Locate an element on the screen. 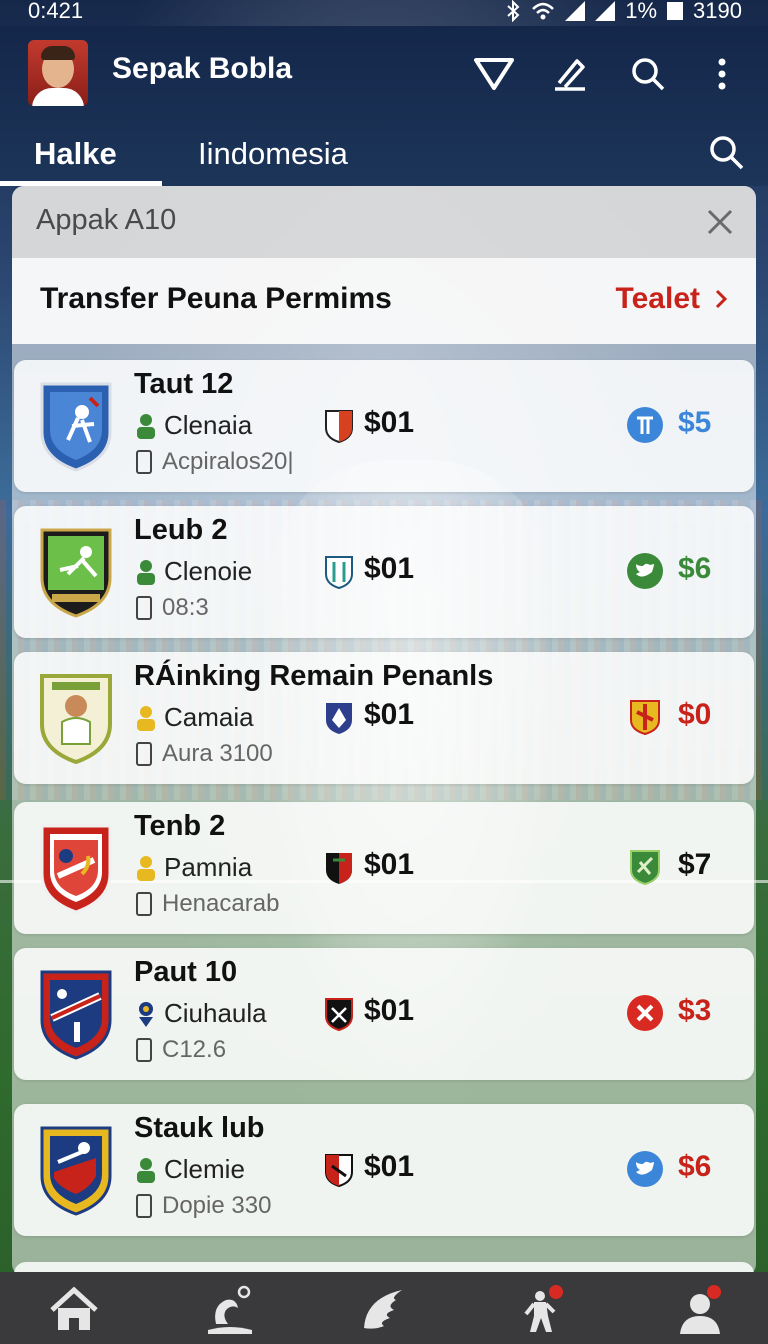 The width and height of the screenshot is (768, 1344). player-card: Stauk lub Clemie Dopie 330 $01 $6 is located at coordinates (384, 1170).